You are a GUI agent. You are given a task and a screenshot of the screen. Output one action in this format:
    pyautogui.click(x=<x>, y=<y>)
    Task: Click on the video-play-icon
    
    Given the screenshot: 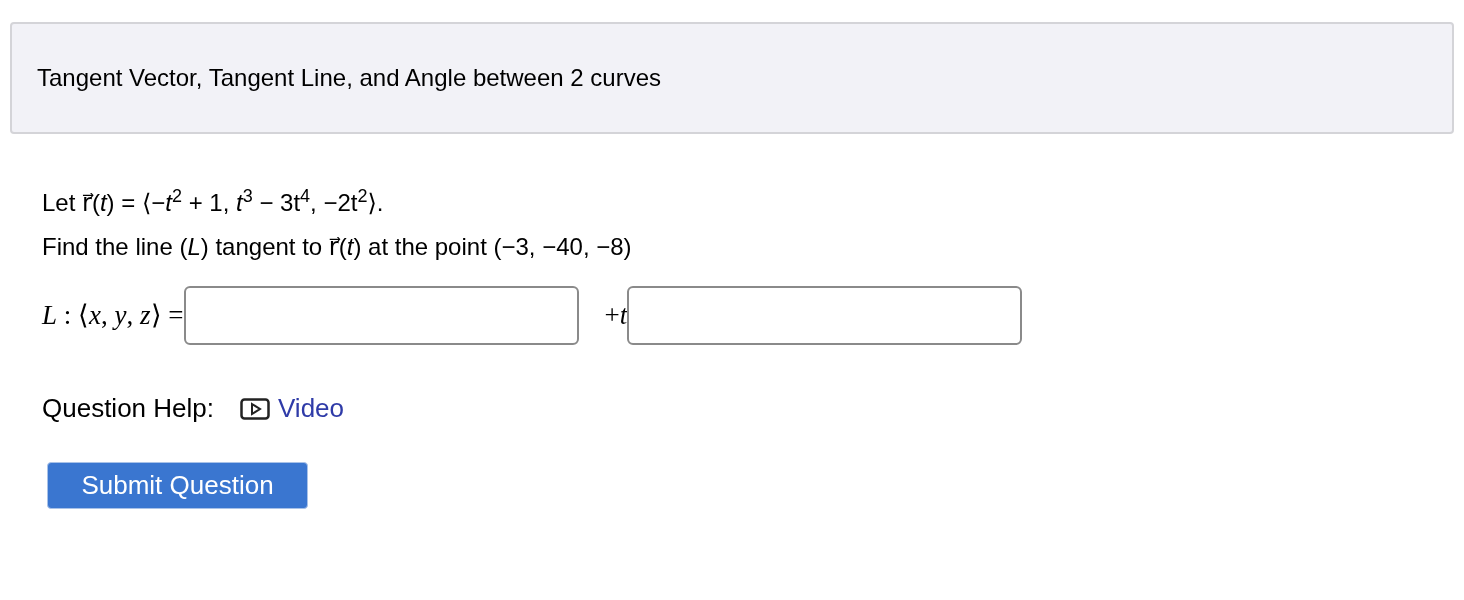 What is the action you would take?
    pyautogui.click(x=255, y=408)
    